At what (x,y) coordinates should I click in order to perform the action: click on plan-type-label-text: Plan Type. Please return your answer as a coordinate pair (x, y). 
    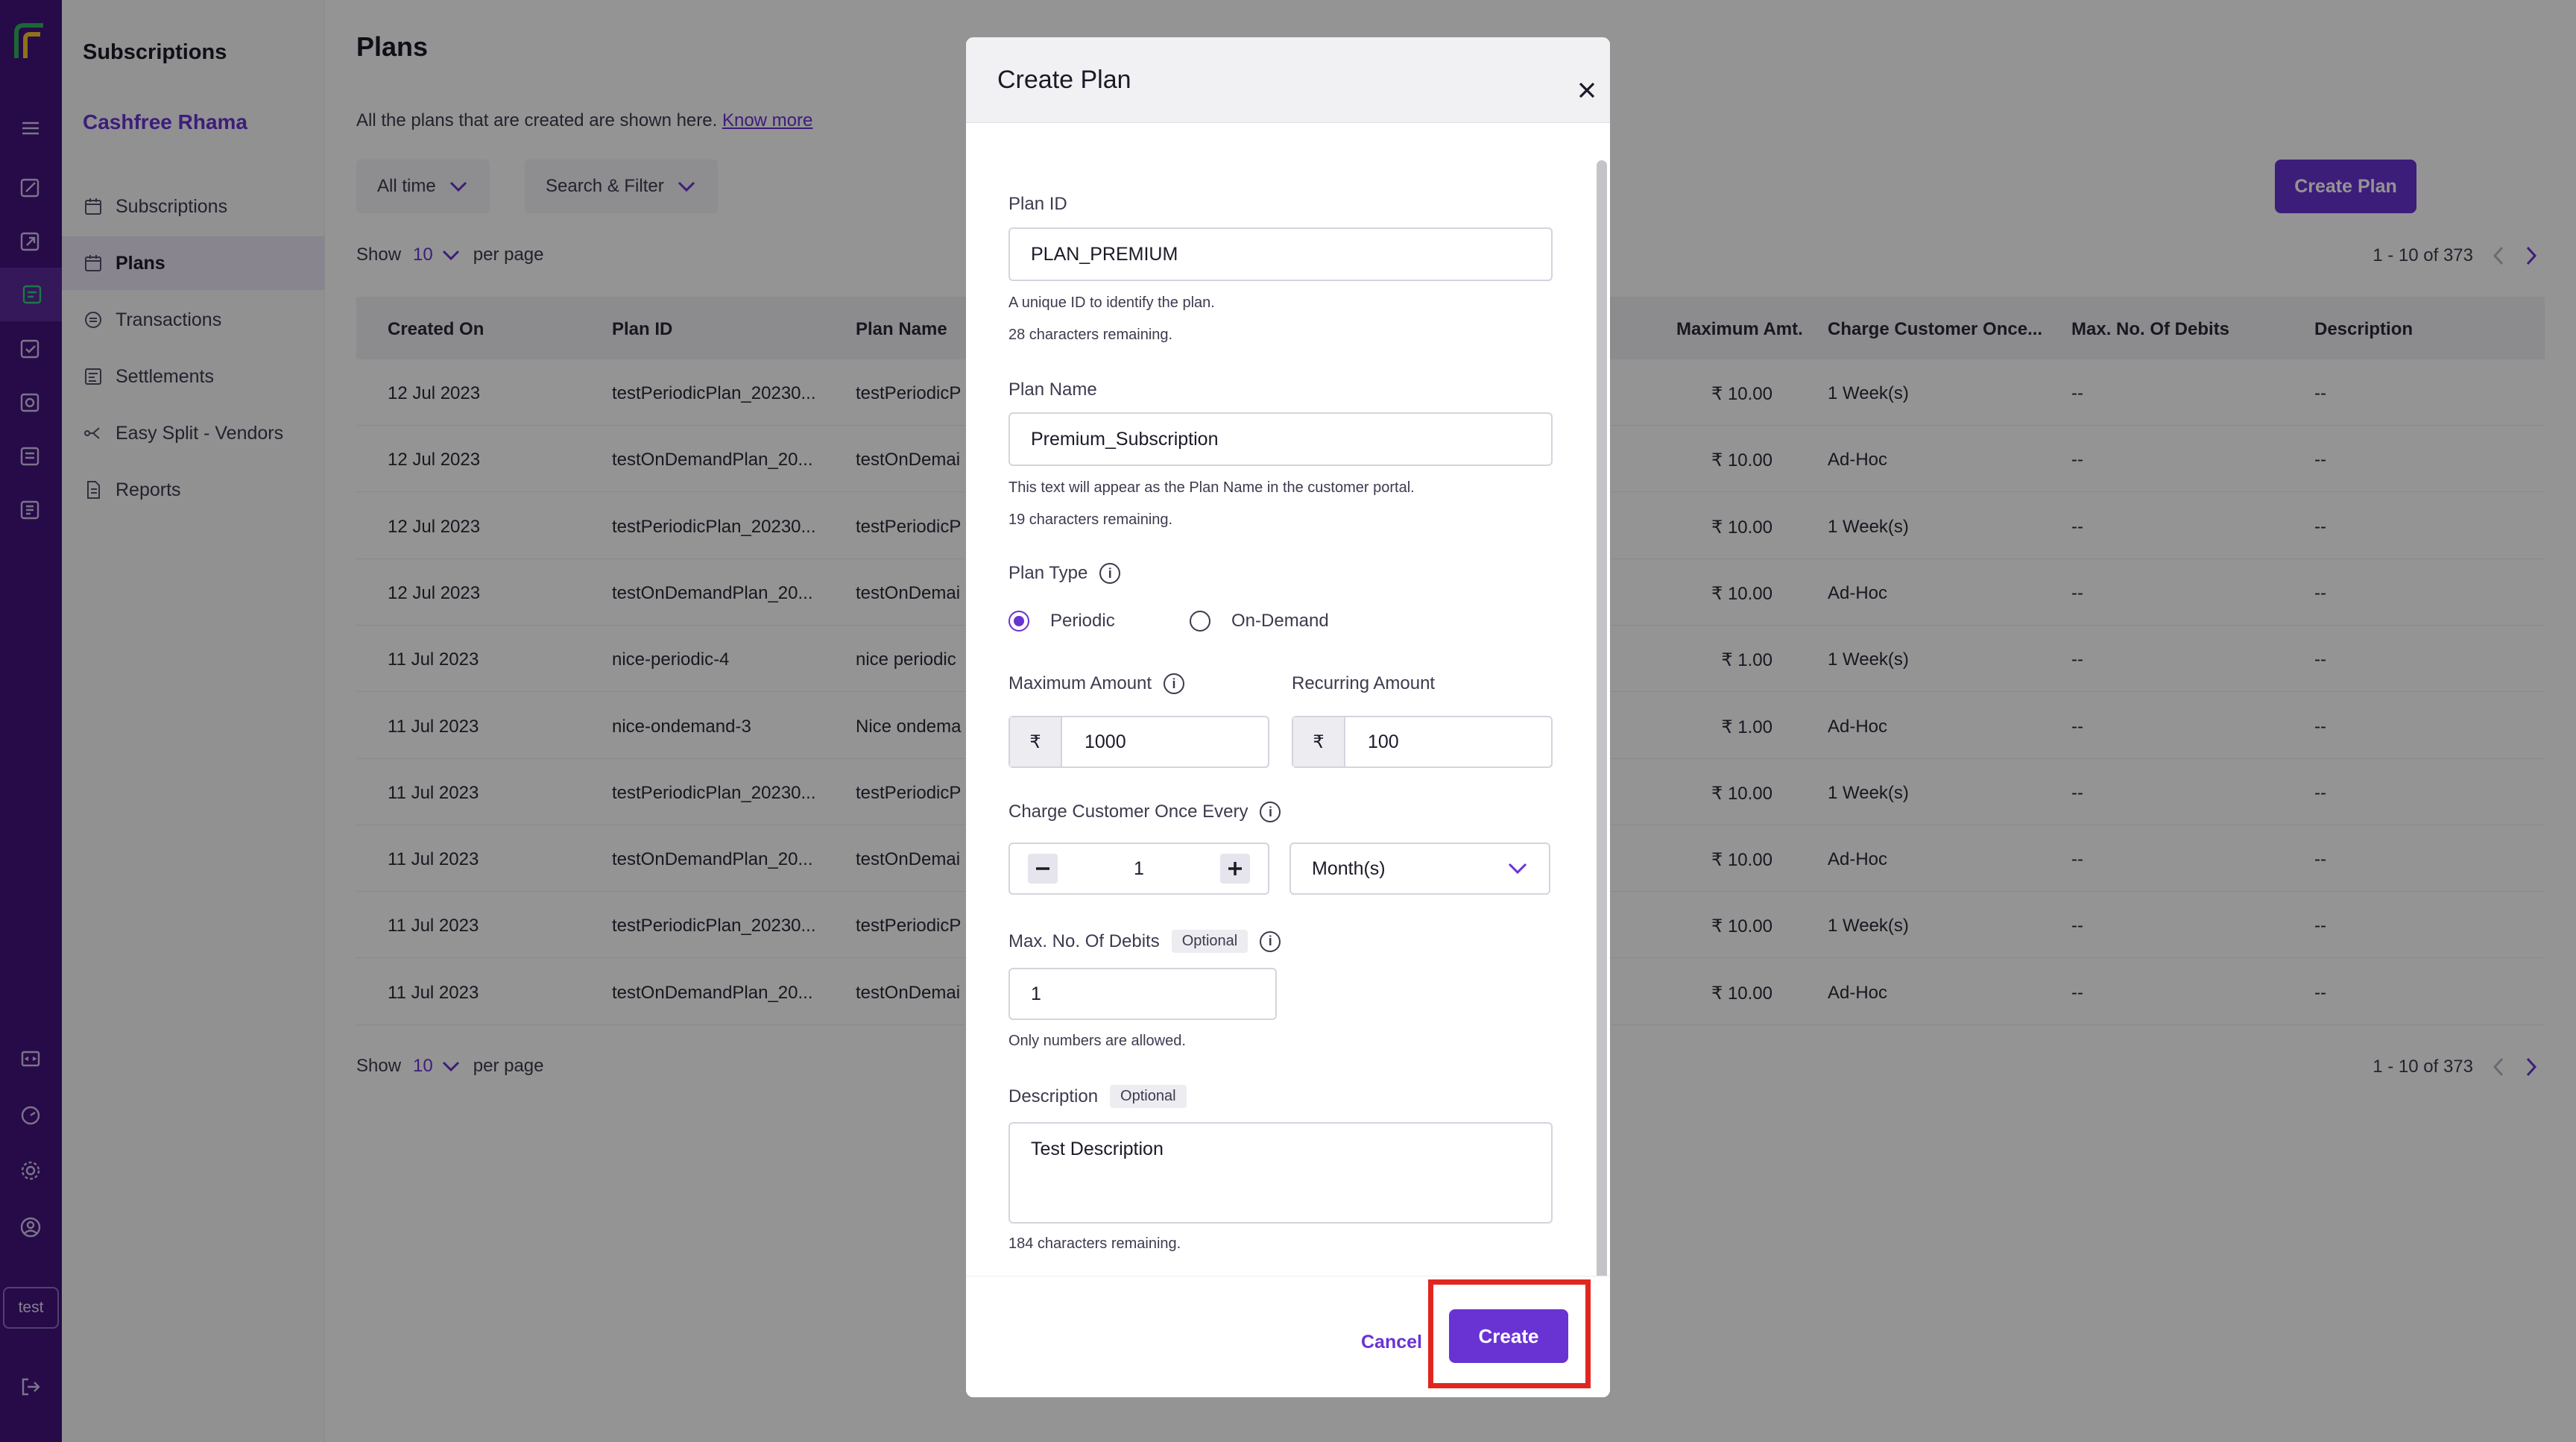
    Looking at the image, I should click on (1048, 573).